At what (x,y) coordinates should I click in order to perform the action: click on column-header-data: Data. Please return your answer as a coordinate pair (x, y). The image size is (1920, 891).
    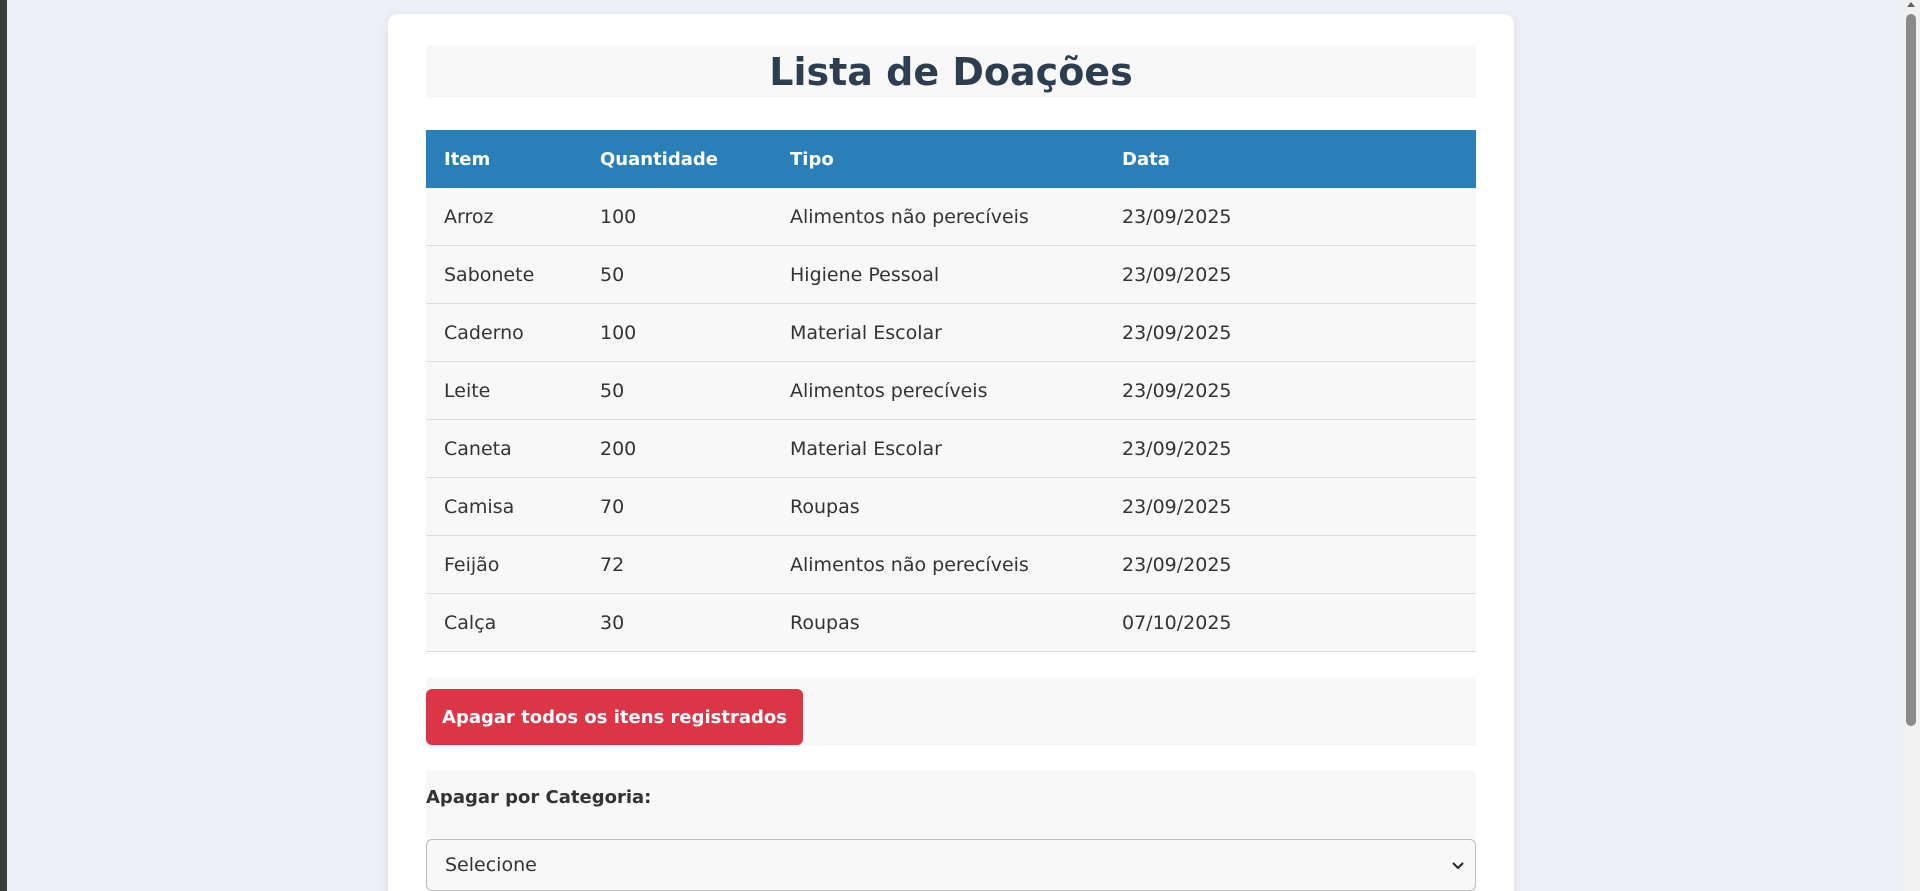
    Looking at the image, I should click on (1290, 159).